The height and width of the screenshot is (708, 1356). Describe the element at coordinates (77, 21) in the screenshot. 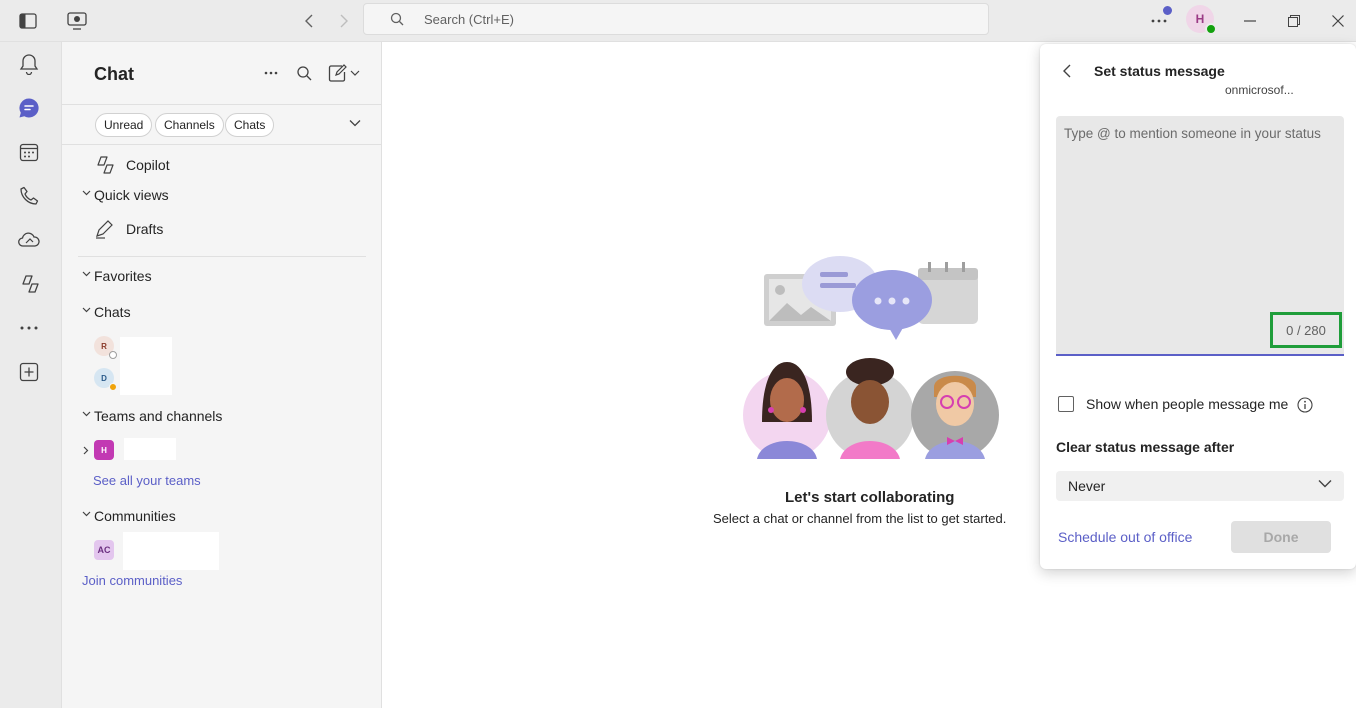

I see `device-icon` at that location.